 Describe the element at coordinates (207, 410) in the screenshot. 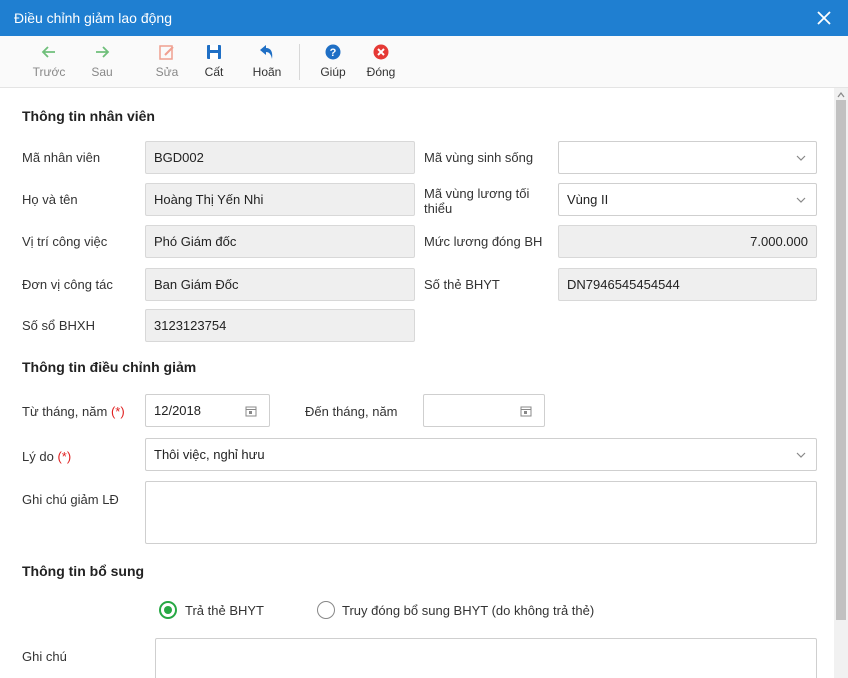

I see `from-month-input: 12/2018` at that location.